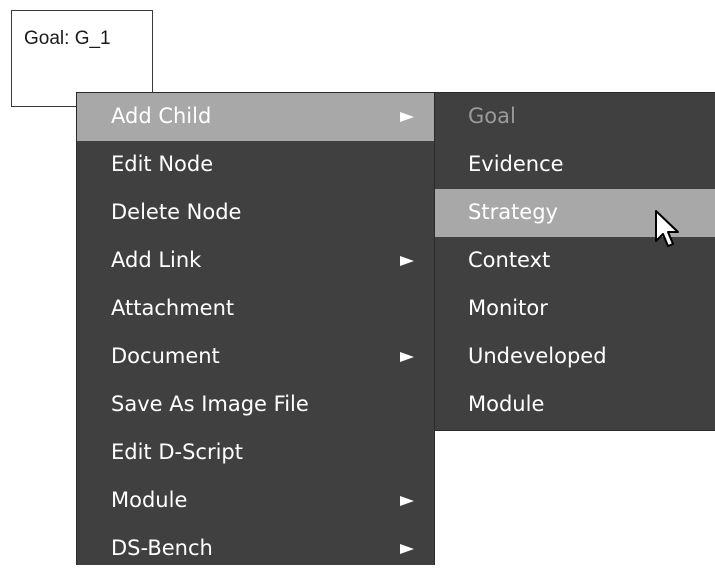  Describe the element at coordinates (255, 261) in the screenshot. I see `menu-item-add-link: Add Link` at that location.